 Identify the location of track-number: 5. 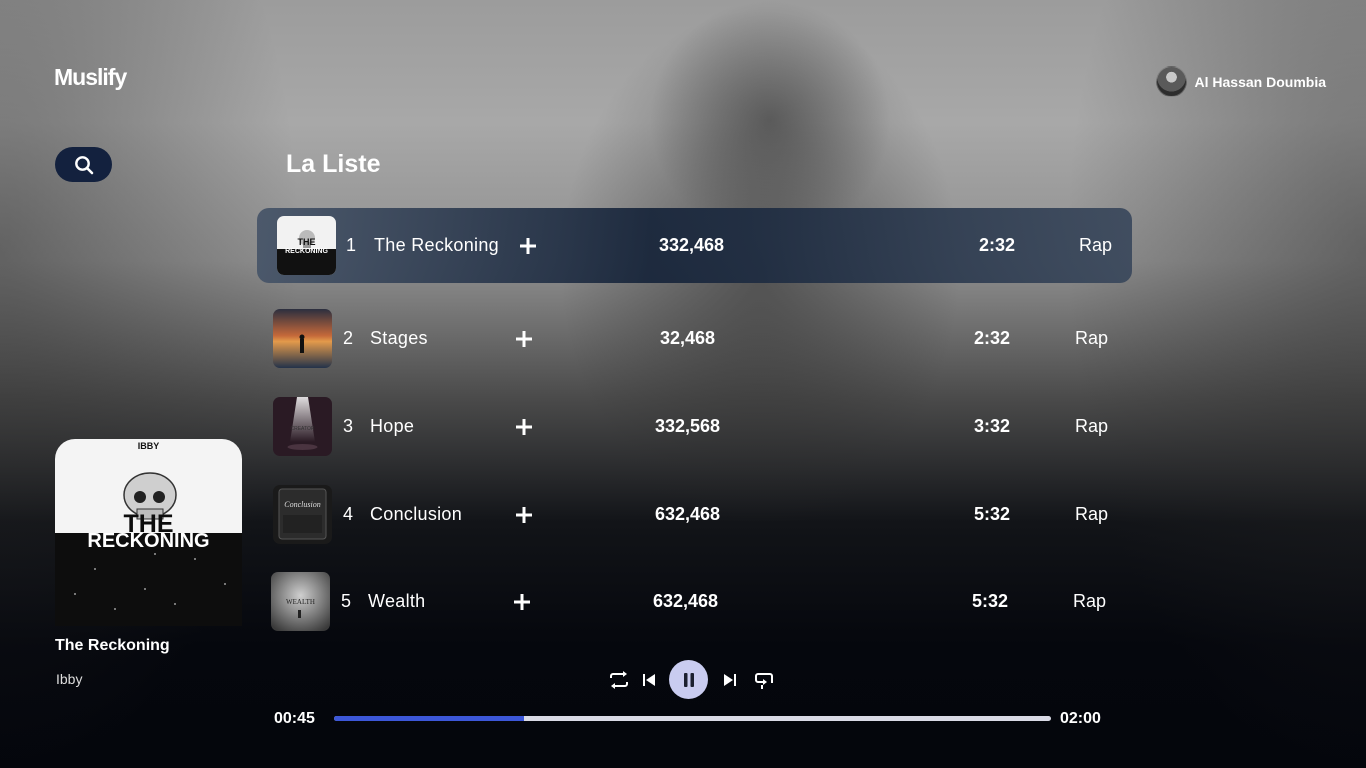
(346, 601).